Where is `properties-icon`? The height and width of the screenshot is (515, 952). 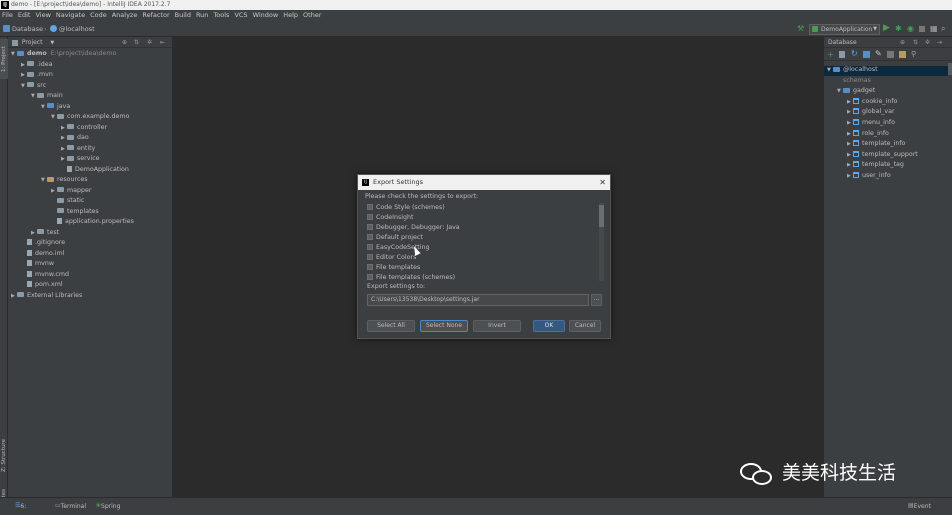 properties-icon is located at coordinates (866, 54).